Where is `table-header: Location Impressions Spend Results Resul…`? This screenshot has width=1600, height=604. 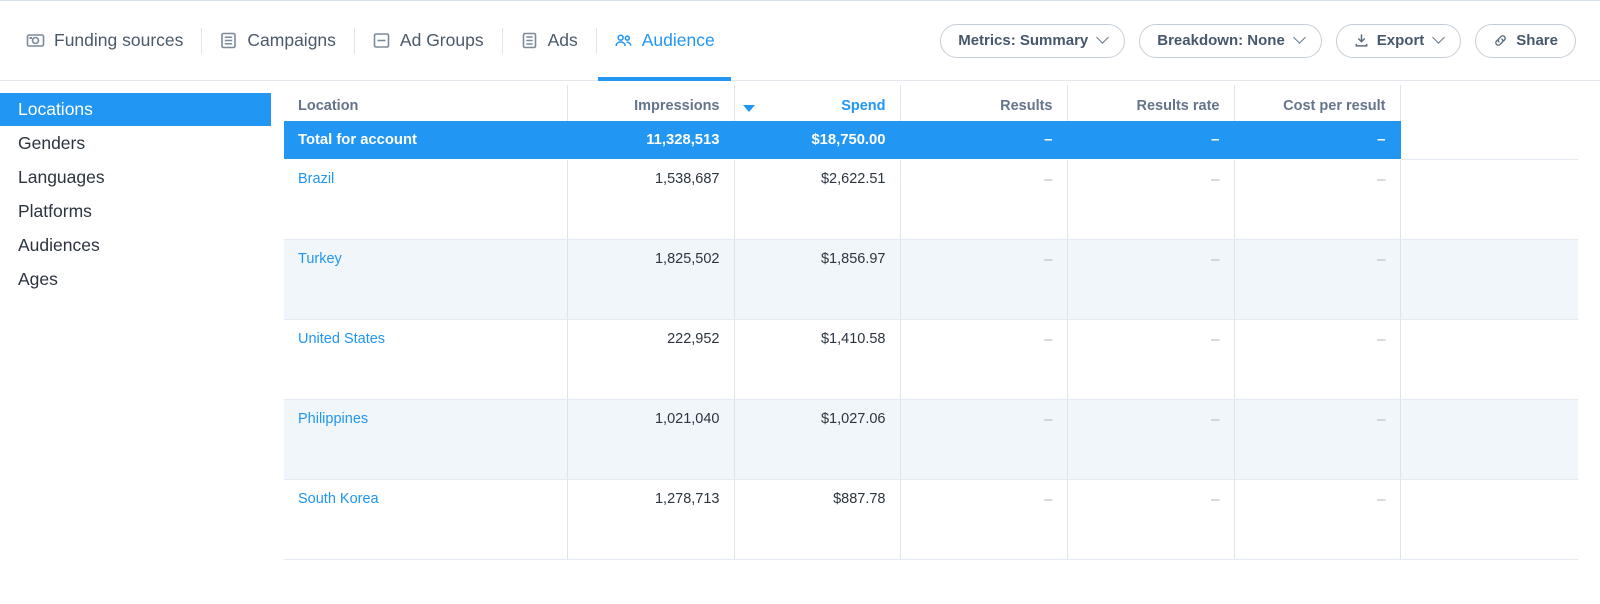
table-header: Location Impressions Spend Results Resul… is located at coordinates (931, 103).